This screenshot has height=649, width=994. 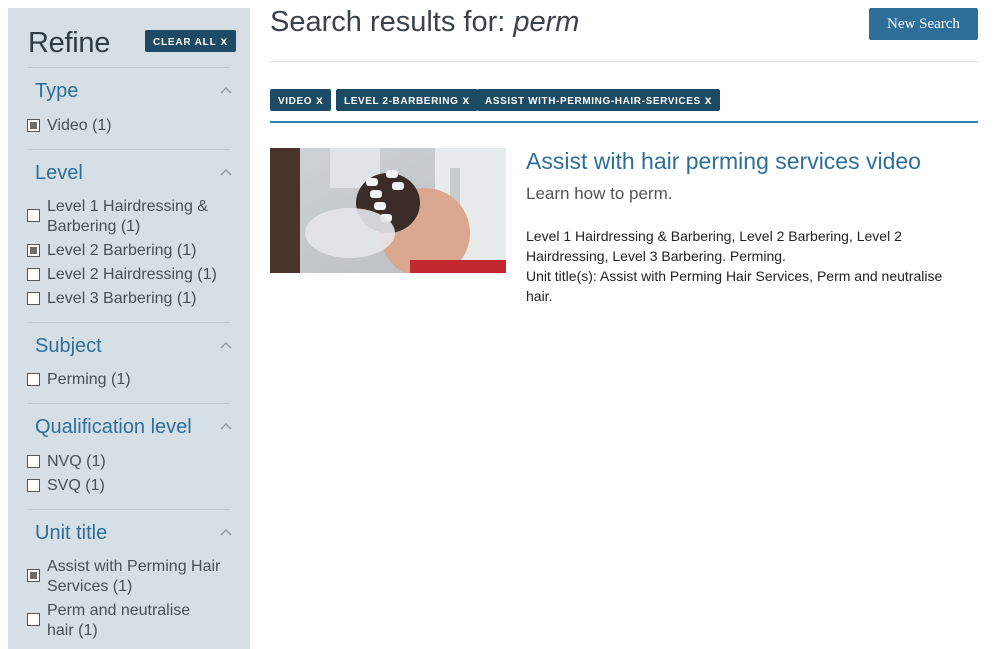 What do you see at coordinates (599, 193) in the screenshot?
I see `result-description: Learn how to perm.` at bounding box center [599, 193].